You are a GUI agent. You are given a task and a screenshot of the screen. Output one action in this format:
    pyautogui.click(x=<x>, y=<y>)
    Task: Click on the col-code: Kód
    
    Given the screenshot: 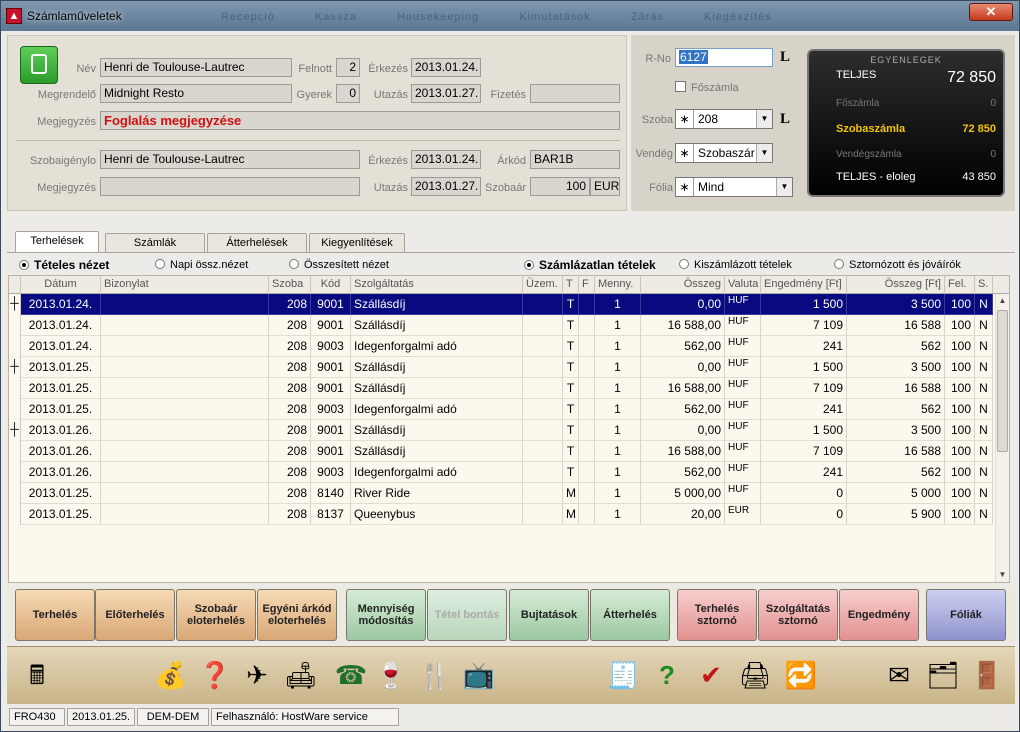 What is the action you would take?
    pyautogui.click(x=331, y=285)
    